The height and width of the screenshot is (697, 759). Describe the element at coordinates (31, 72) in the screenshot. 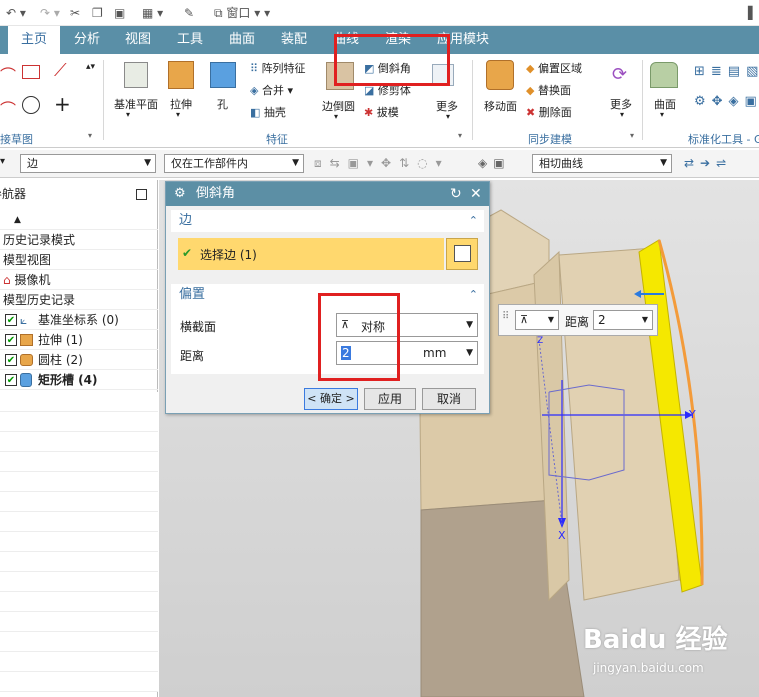

I see `rectangle-icon` at that location.